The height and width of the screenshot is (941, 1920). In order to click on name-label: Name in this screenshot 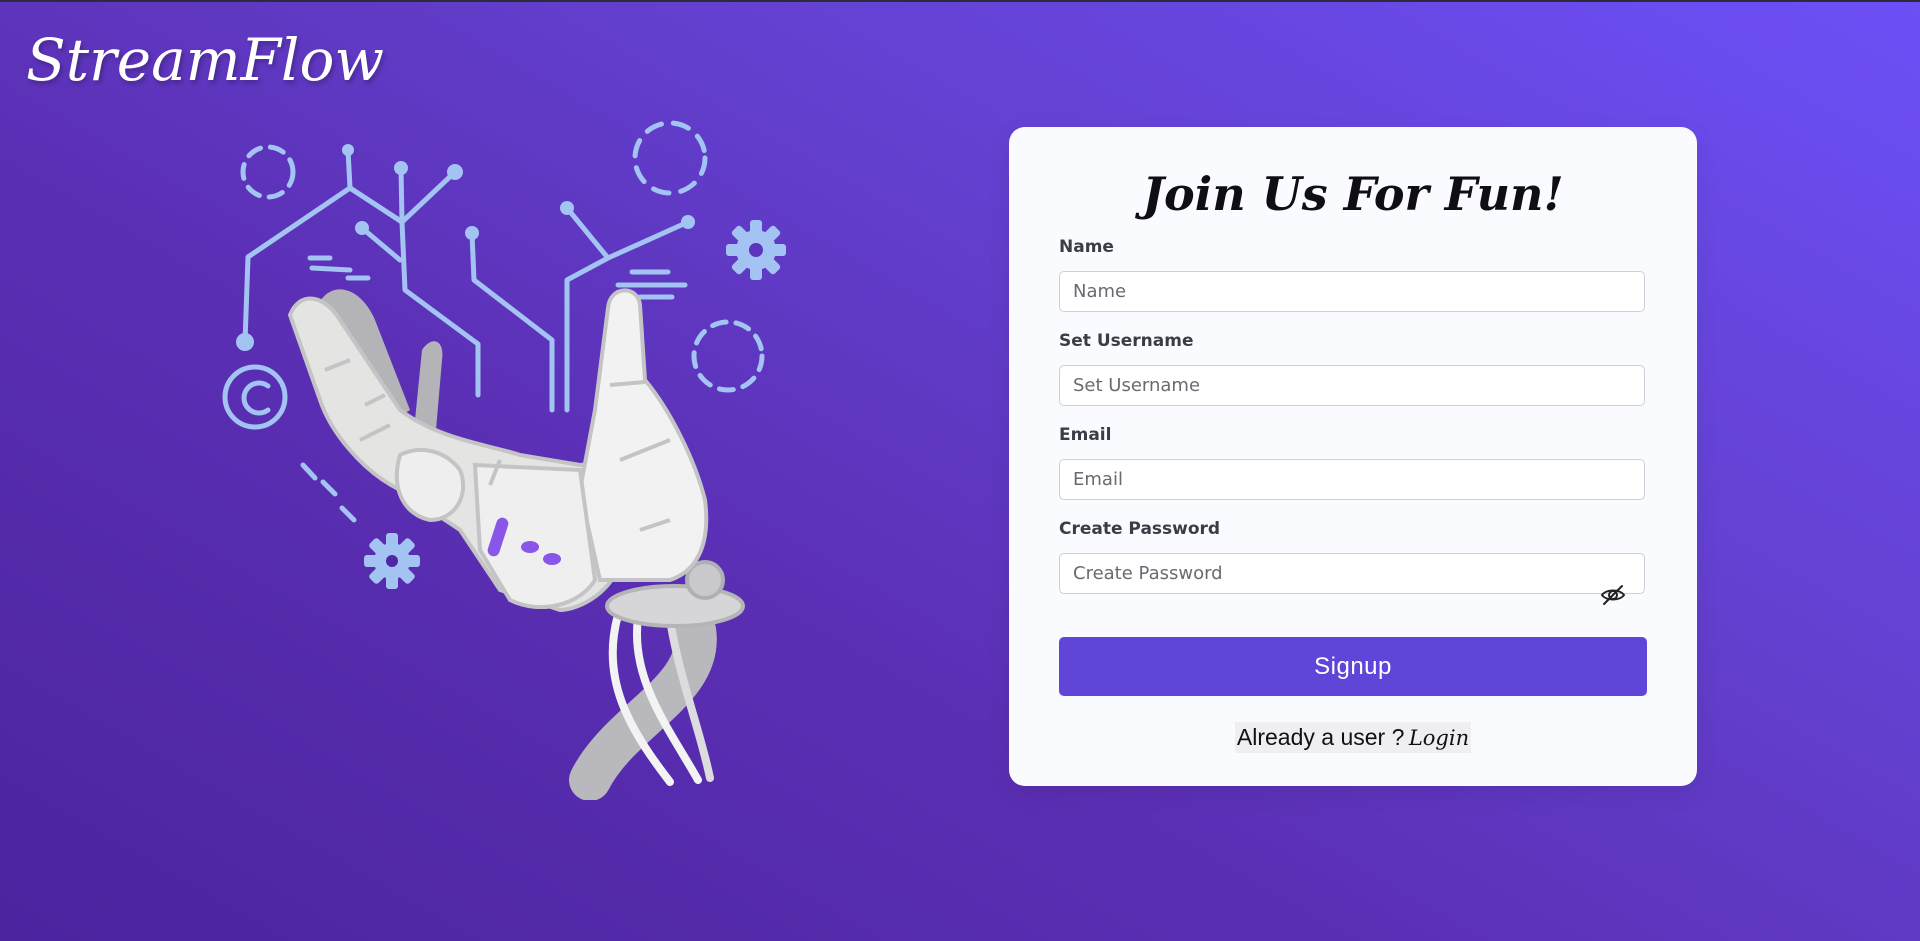, I will do `click(1086, 247)`.